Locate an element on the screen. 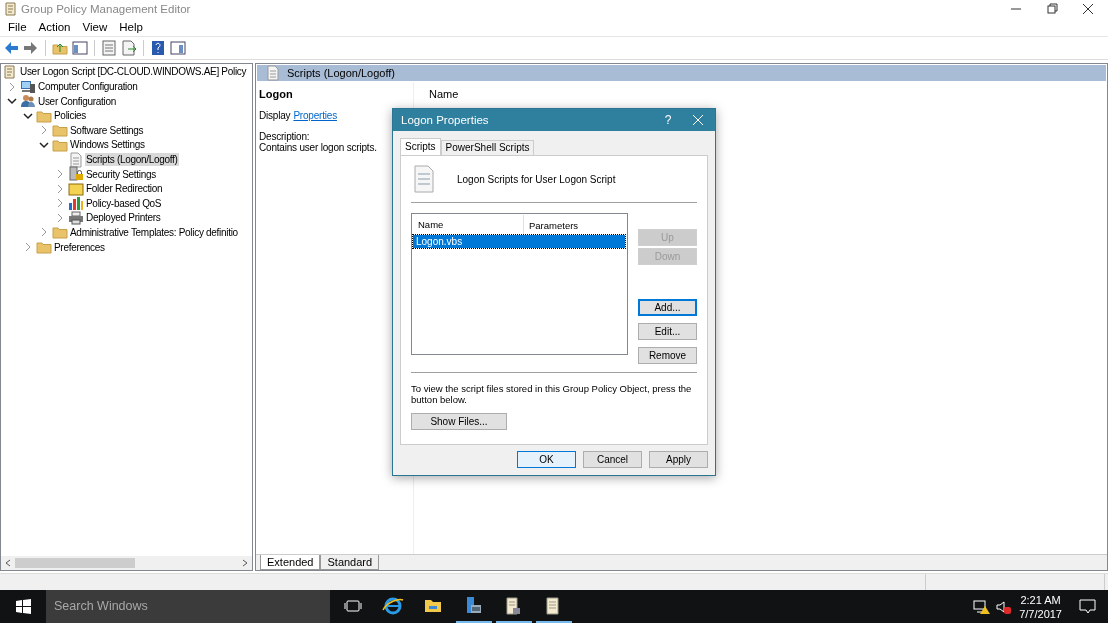 The image size is (1108, 623). search-field: Search Windows is located at coordinates (188, 606).